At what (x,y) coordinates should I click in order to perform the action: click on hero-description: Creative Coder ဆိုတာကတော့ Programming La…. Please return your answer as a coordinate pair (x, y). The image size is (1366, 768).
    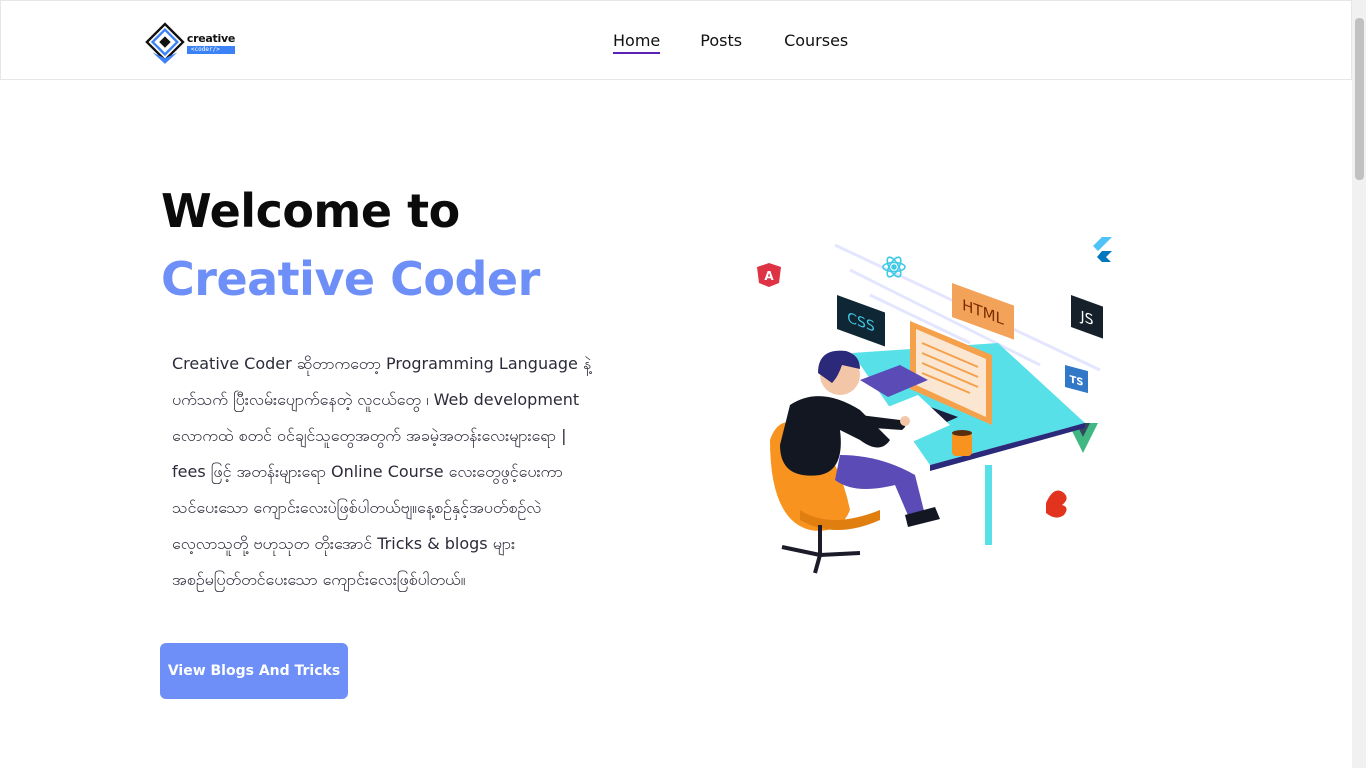
    Looking at the image, I should click on (407, 472).